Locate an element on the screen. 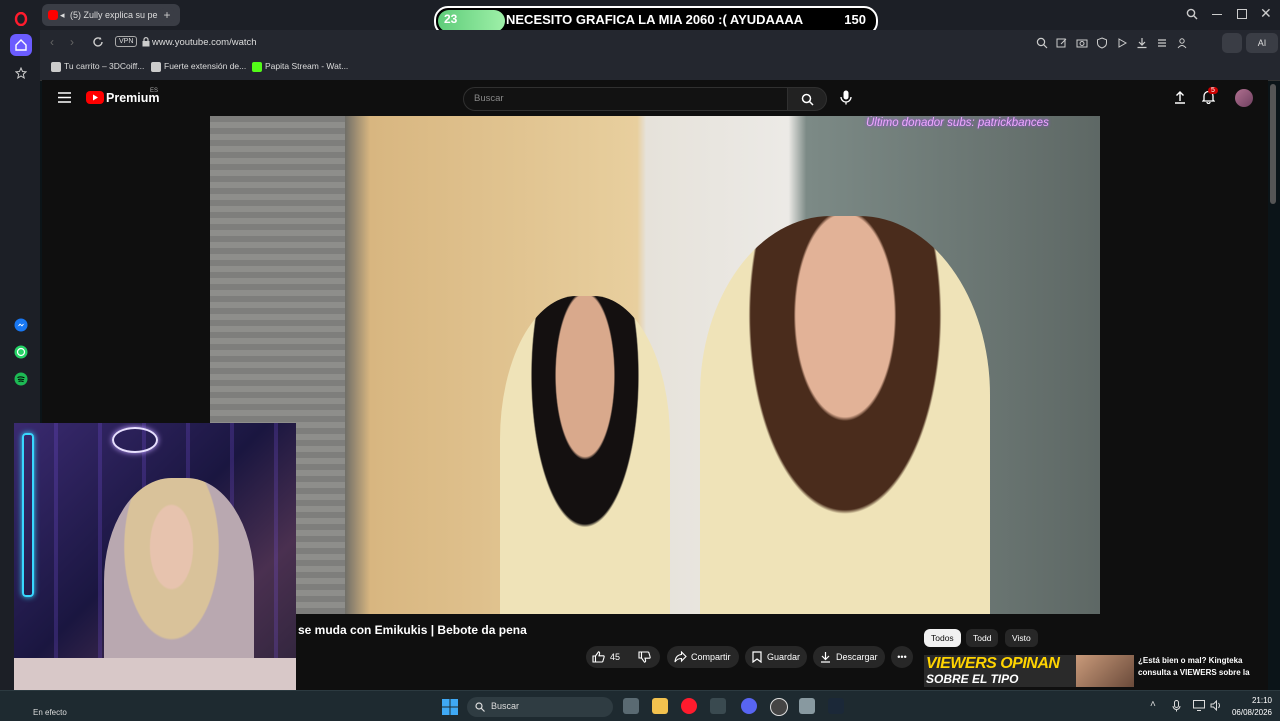 This screenshot has width=1280, height=721. avatar is located at coordinates (1244, 98).